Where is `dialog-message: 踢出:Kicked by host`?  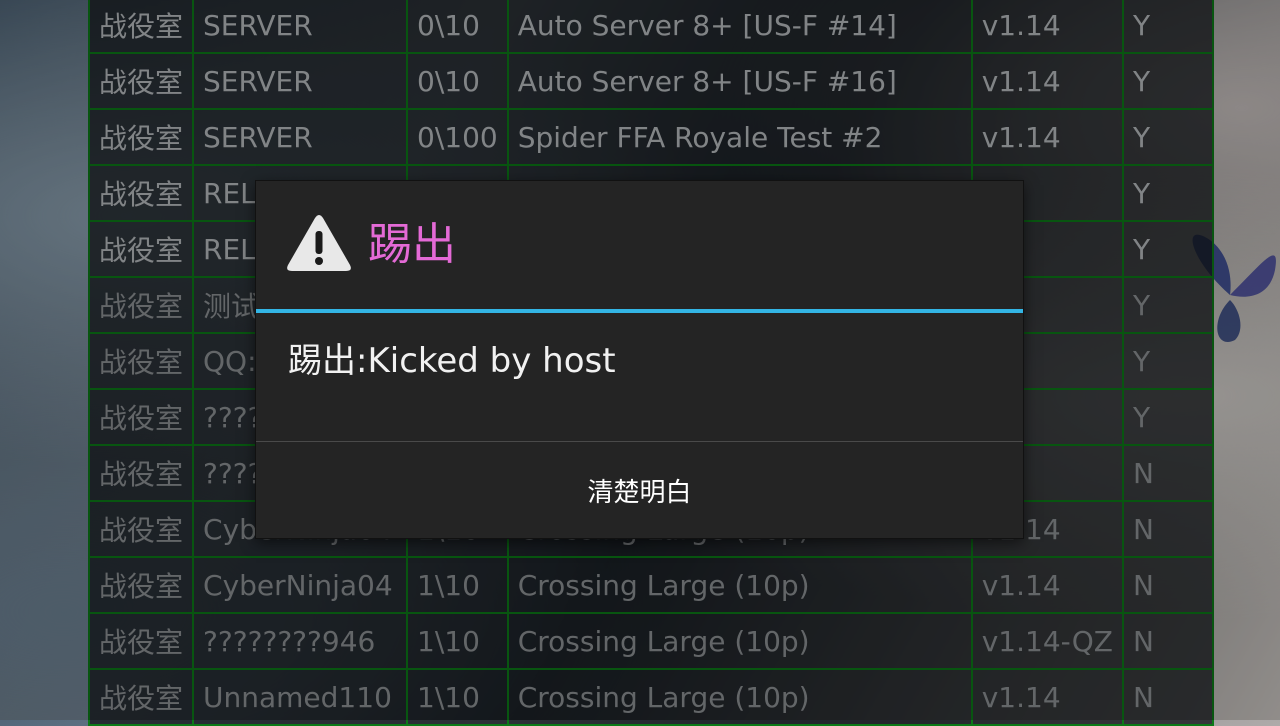
dialog-message: 踢出:Kicked by host is located at coordinates (452, 361).